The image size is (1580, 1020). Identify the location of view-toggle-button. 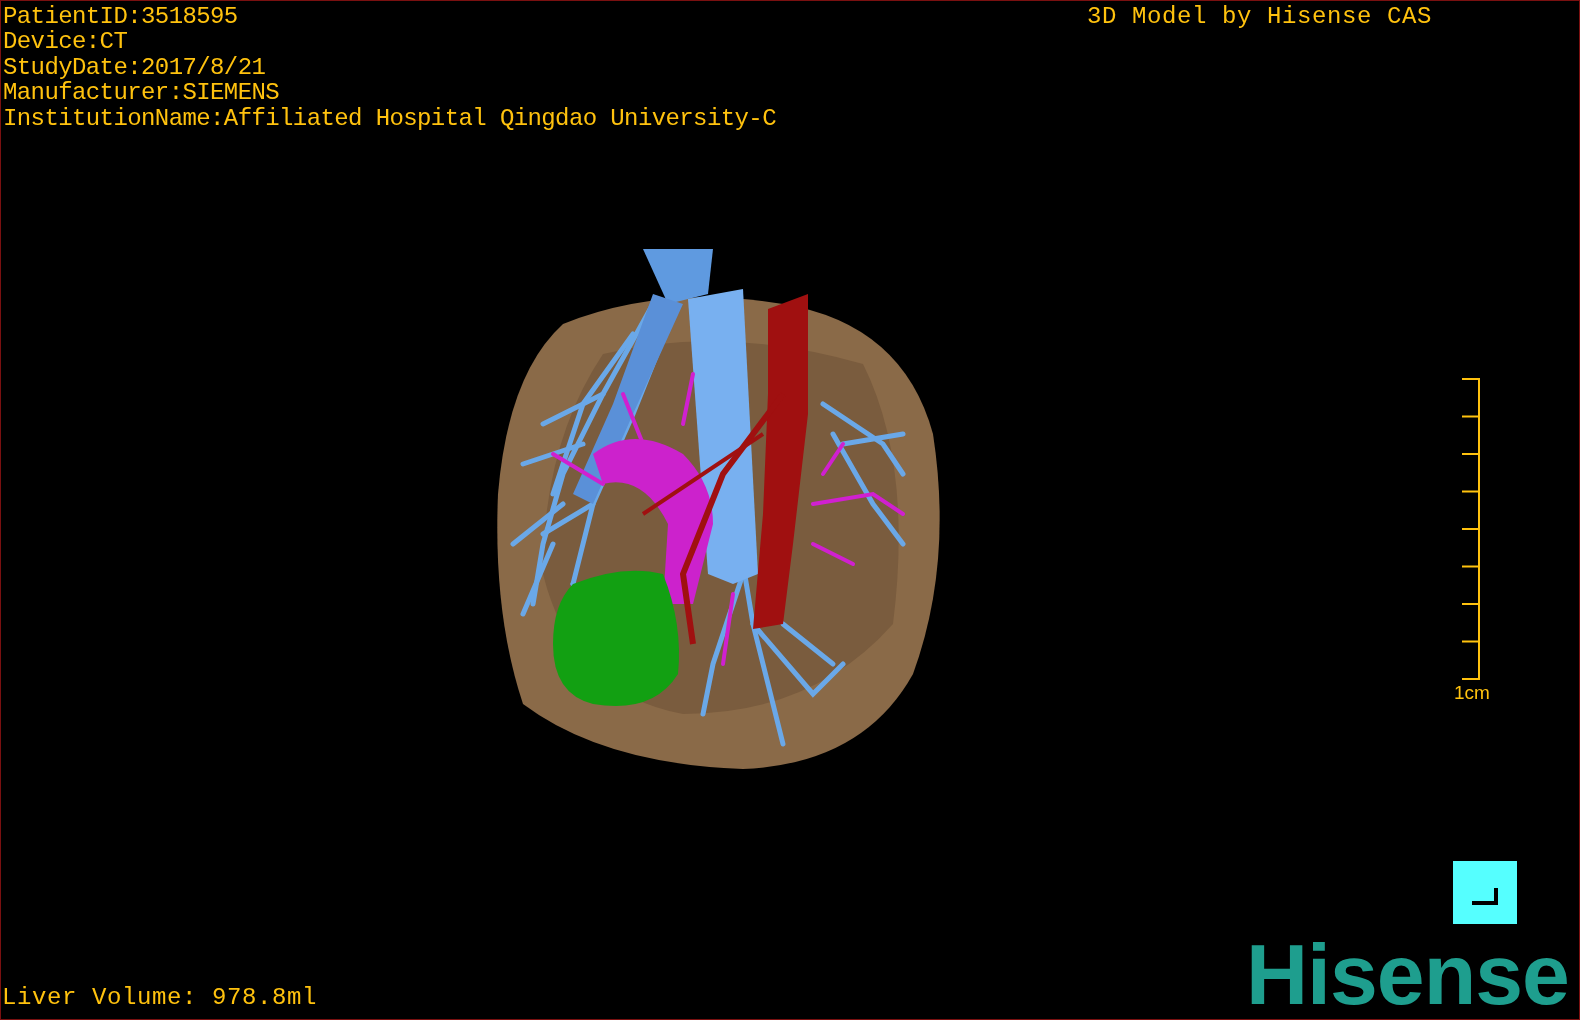
(1485, 892).